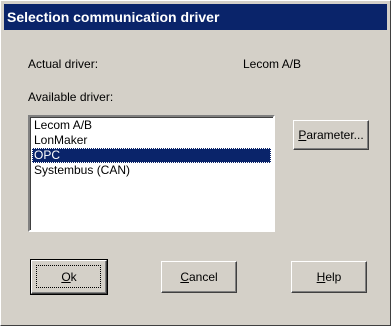 The image size is (391, 326). Describe the element at coordinates (195, 17) in the screenshot. I see `dialog-title: Selection communication driver` at that location.